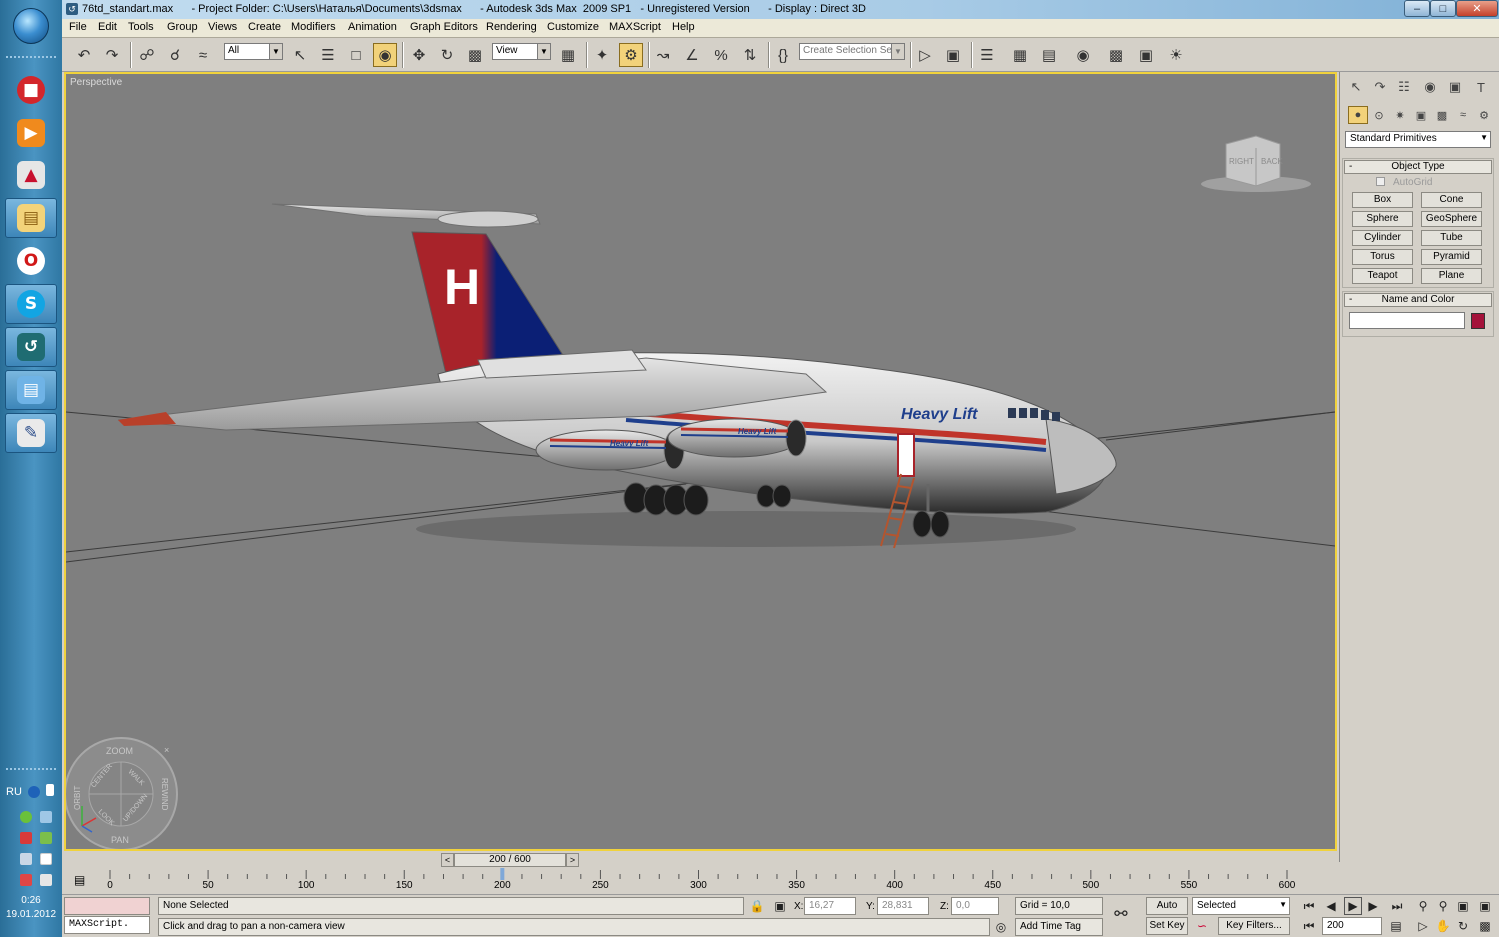  Describe the element at coordinates (31, 908) in the screenshot. I see `clock: 0:26 19.01.2012` at that location.